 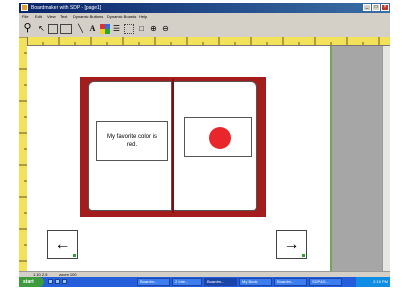 What do you see at coordinates (376, 7) in the screenshot?
I see `maximize-button: □` at bounding box center [376, 7].